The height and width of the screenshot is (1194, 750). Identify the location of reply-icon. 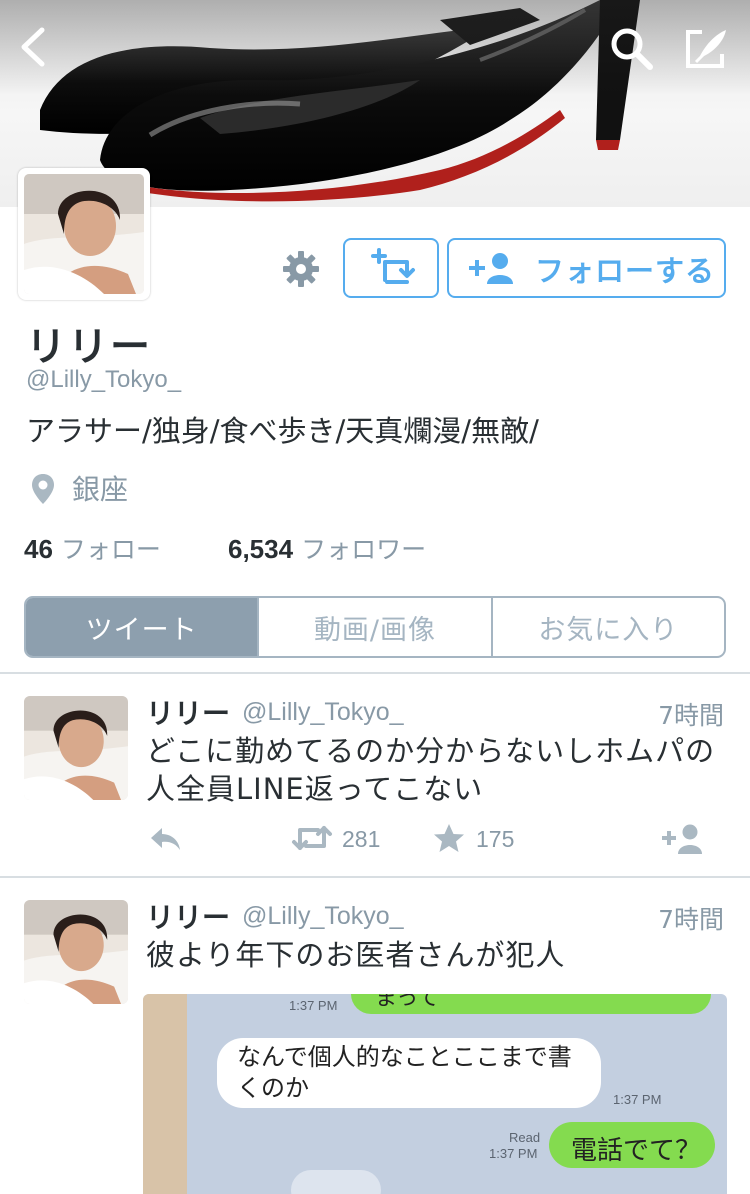
(165, 839).